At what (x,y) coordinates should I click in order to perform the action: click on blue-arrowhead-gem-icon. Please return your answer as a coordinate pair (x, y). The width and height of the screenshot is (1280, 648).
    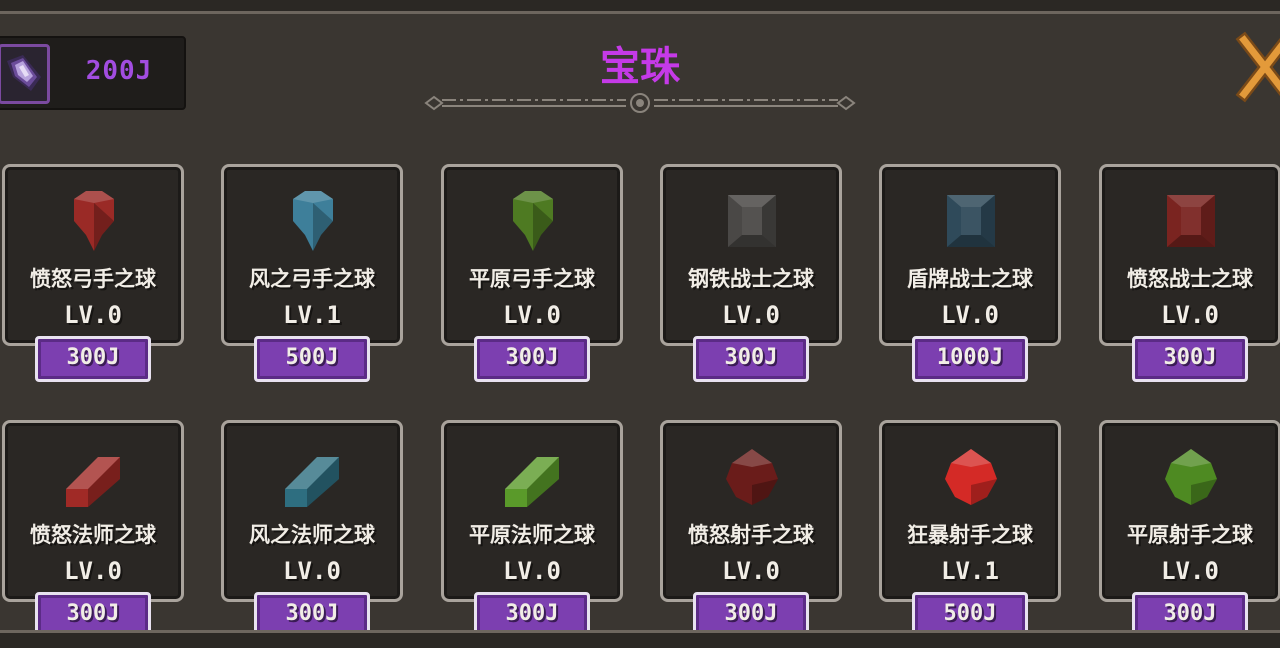
    Looking at the image, I should click on (313, 221).